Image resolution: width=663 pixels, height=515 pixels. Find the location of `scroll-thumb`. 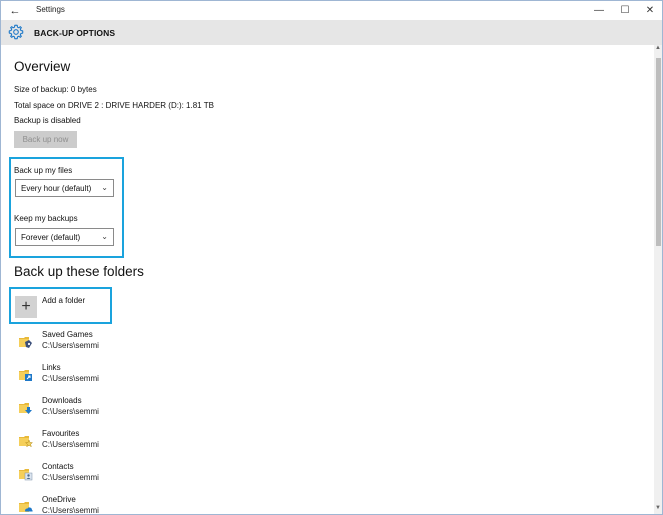

scroll-thumb is located at coordinates (658, 152).